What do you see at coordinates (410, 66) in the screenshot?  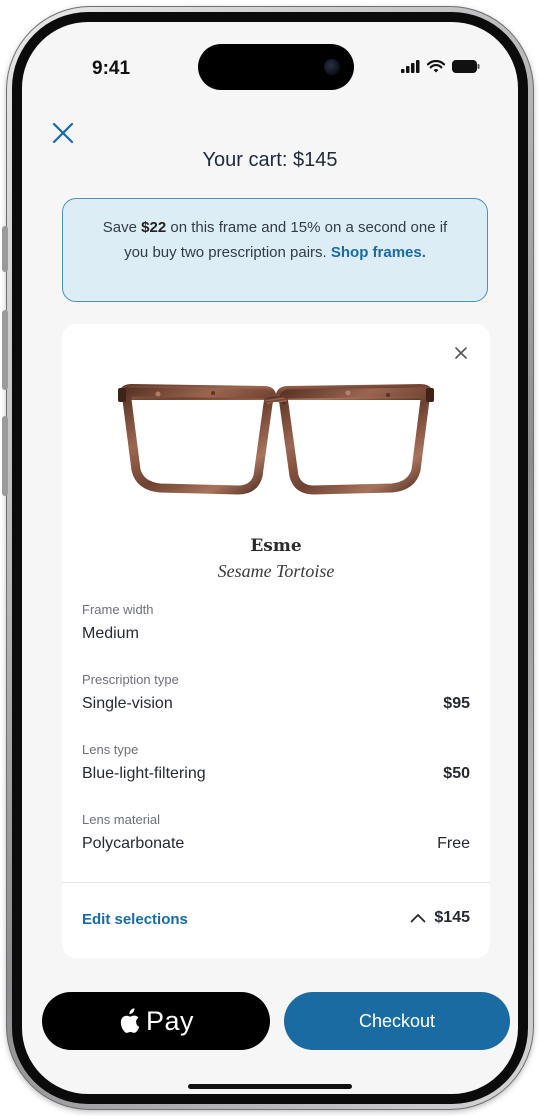 I see `signal-icon` at bounding box center [410, 66].